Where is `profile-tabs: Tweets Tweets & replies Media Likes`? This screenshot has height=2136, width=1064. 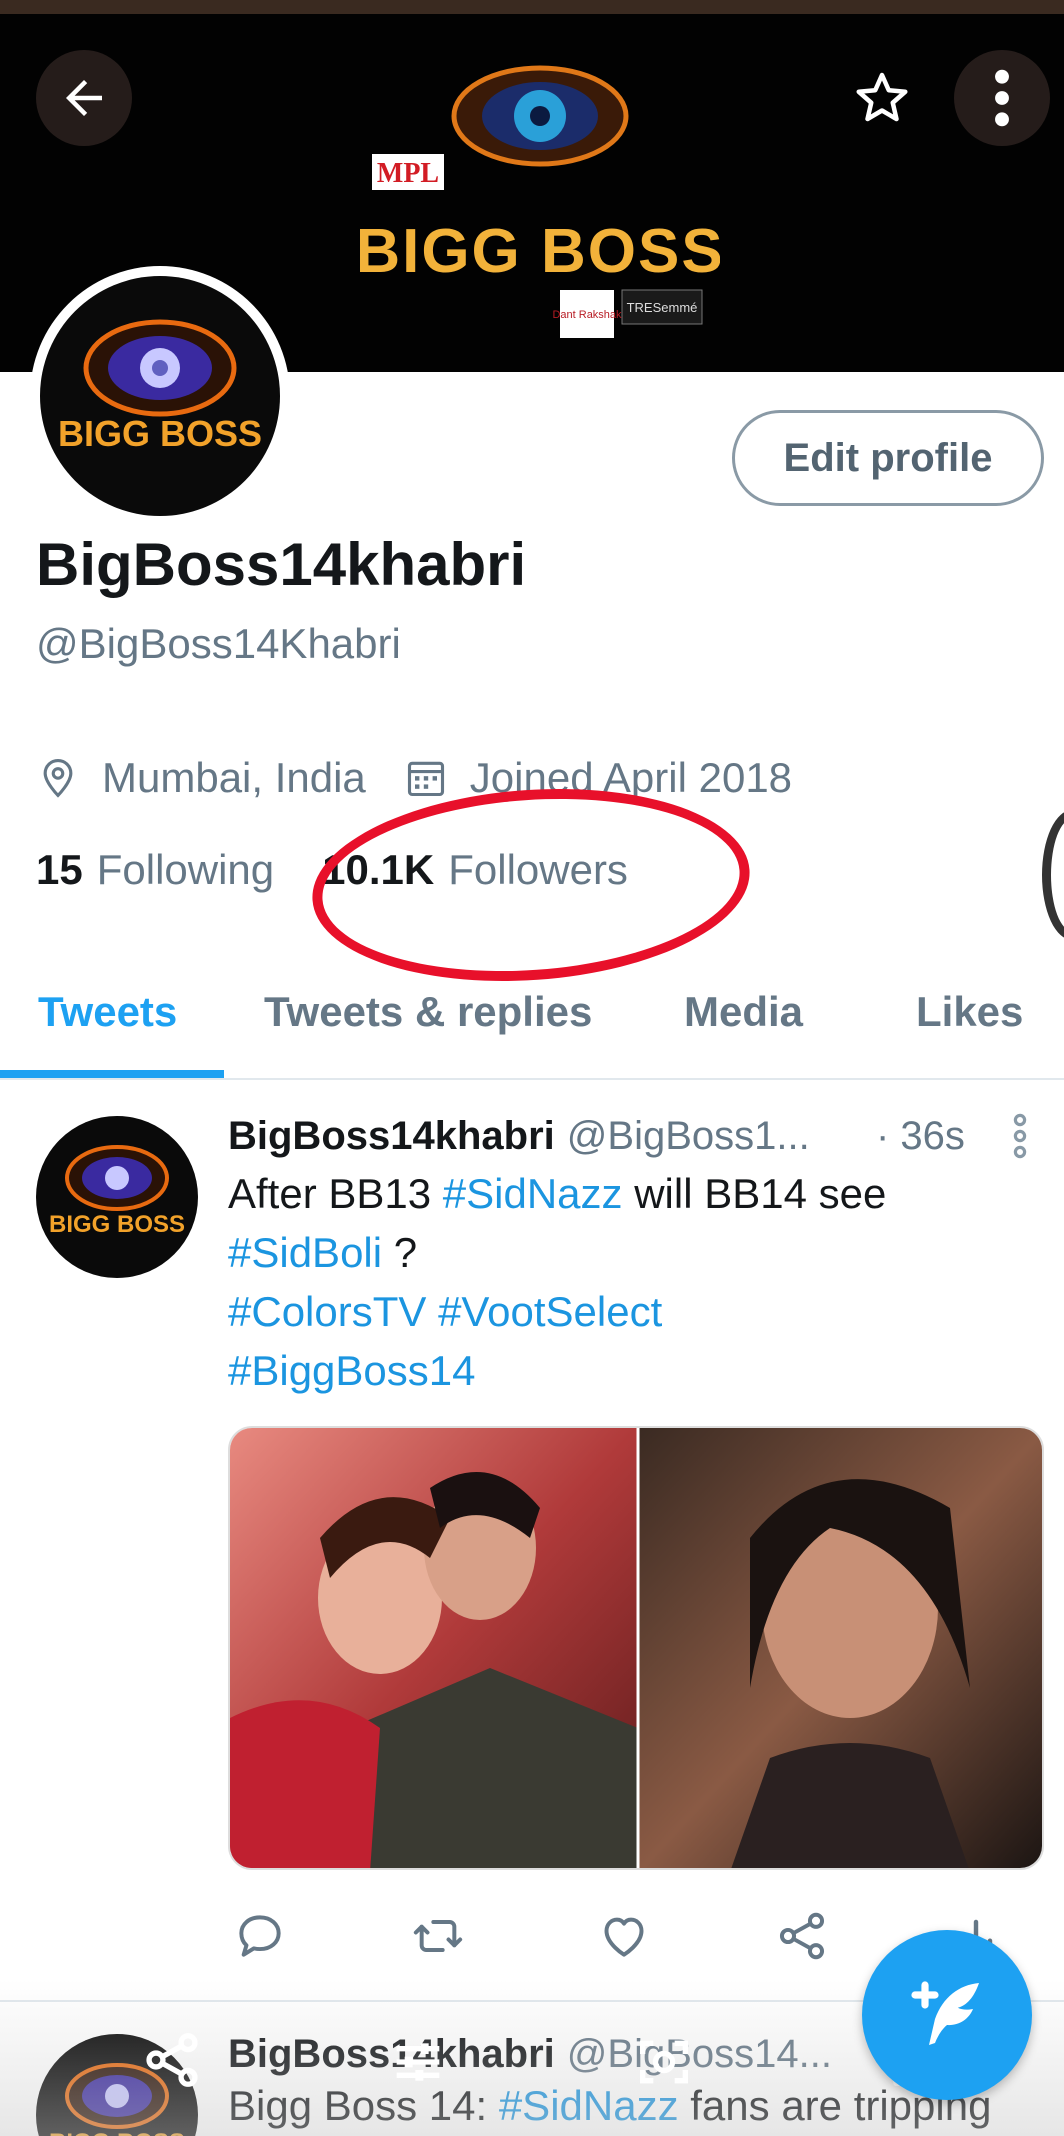
profile-tabs: Tweets Tweets & replies Media Likes is located at coordinates (532, 1025).